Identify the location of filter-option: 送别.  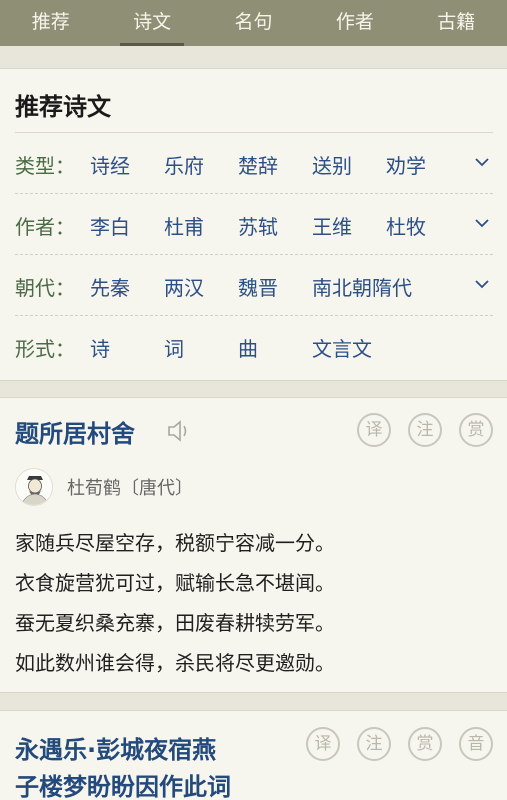
(332, 164).